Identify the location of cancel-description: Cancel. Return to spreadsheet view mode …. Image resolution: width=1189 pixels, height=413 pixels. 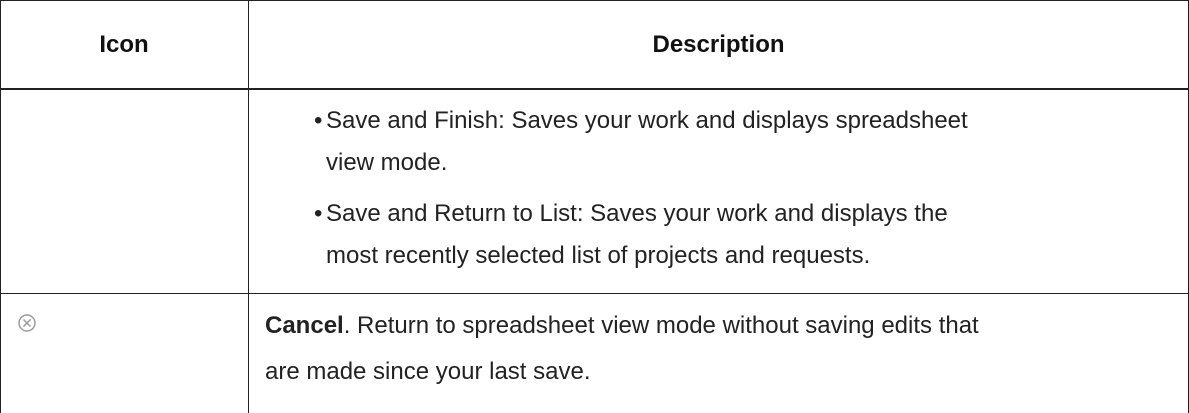
(622, 326).